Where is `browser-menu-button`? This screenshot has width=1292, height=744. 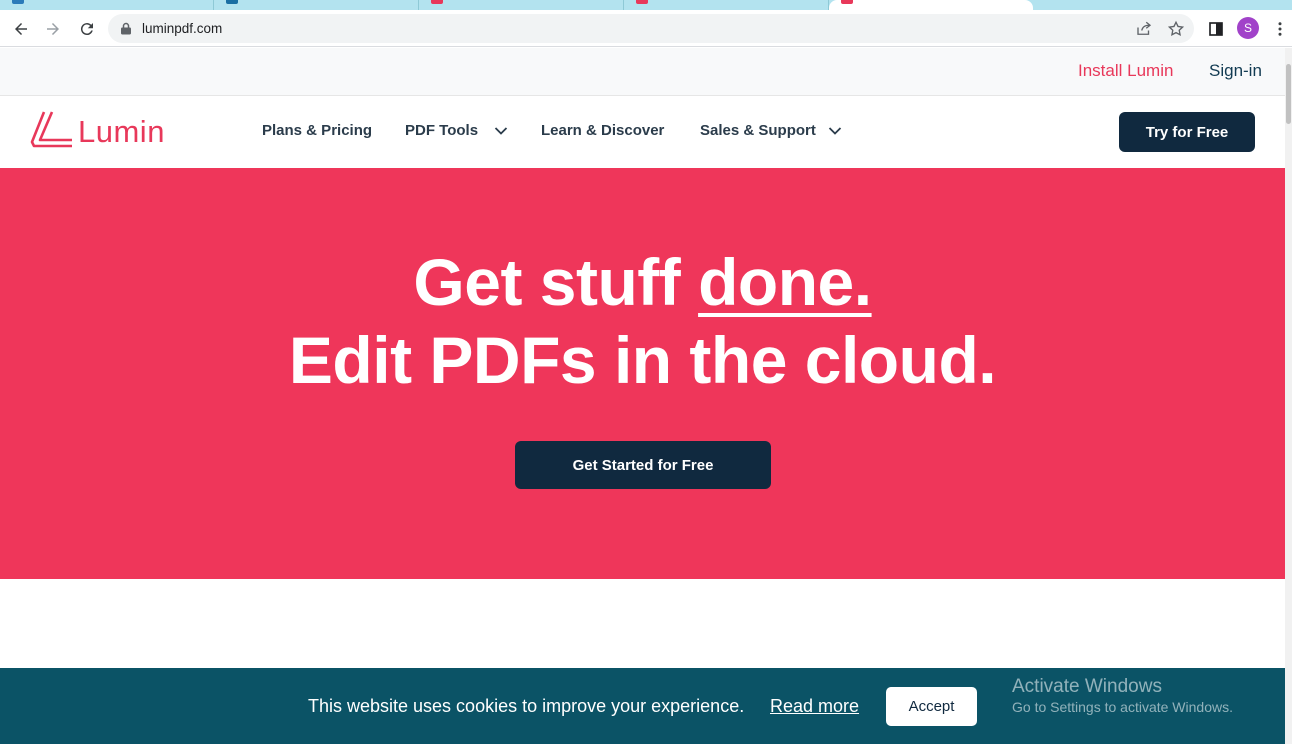
browser-menu-button is located at coordinates (1280, 29).